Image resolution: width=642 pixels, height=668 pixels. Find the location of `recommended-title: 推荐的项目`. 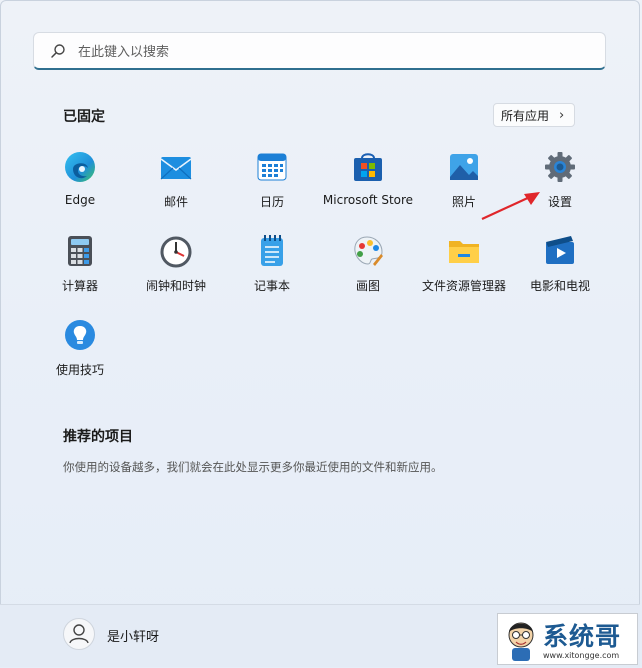

recommended-title: 推荐的项目 is located at coordinates (98, 437).